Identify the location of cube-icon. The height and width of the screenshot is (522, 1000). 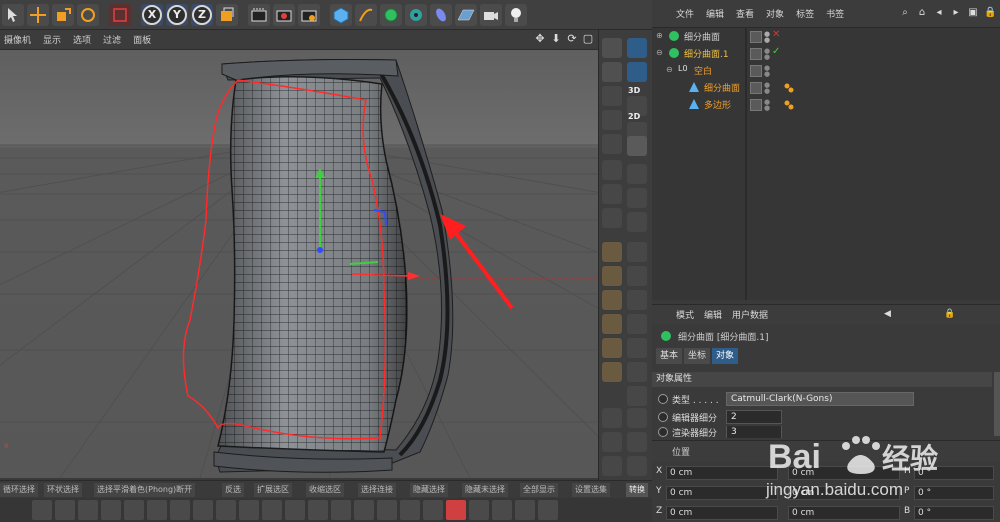
(341, 14).